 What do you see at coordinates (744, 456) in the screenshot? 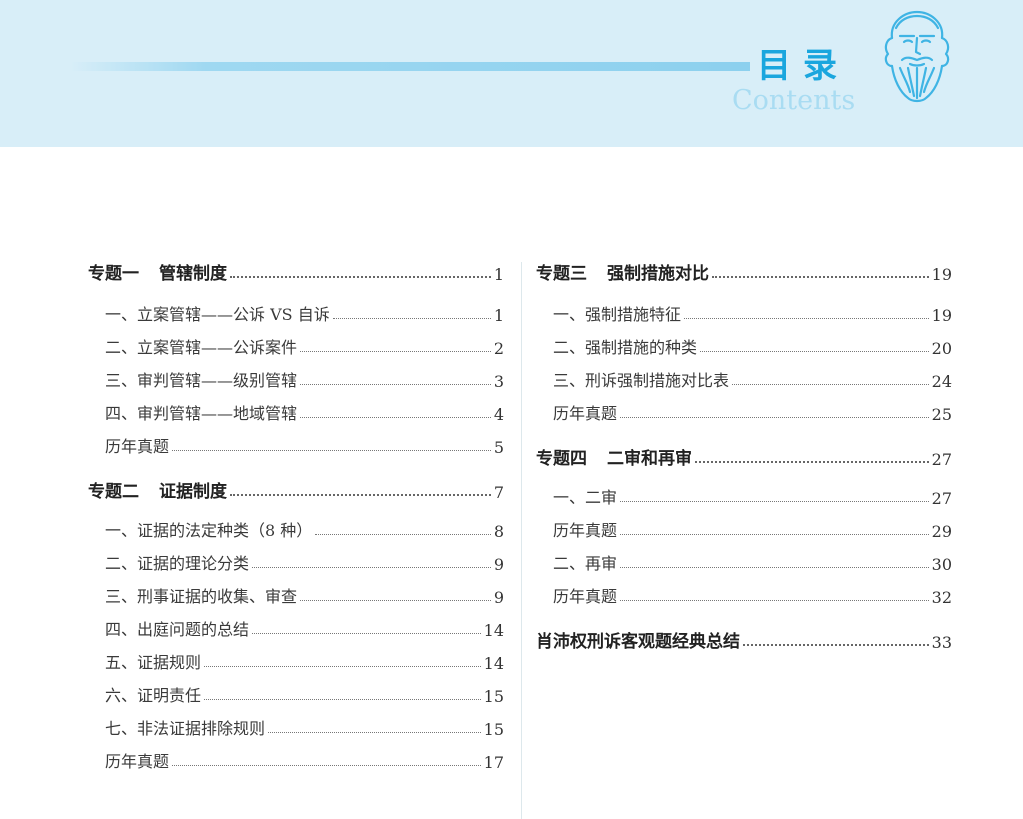
I see `toc-chapter-entry: 专题四 二审和再审 27` at bounding box center [744, 456].